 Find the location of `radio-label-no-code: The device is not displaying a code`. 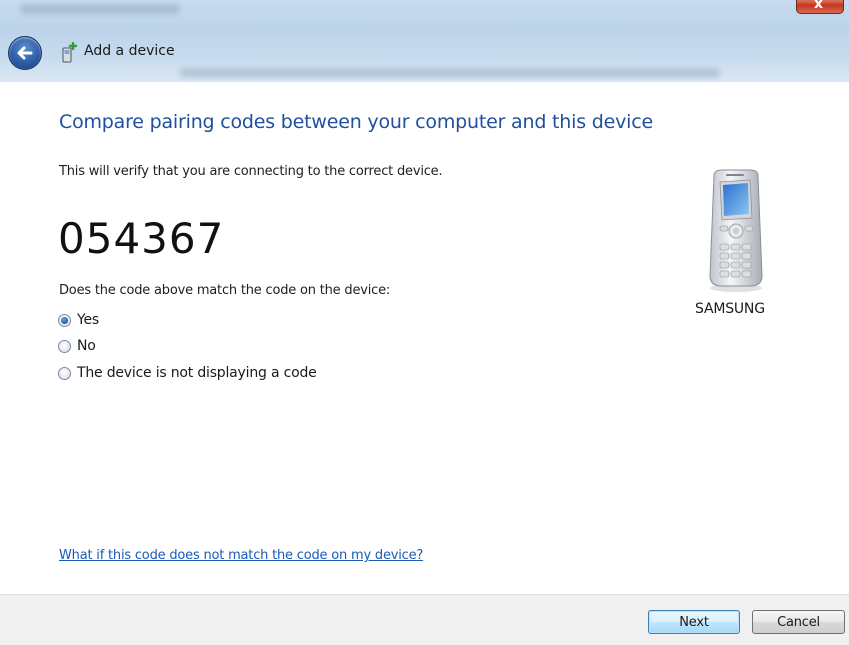

radio-label-no-code: The device is not displaying a code is located at coordinates (197, 373).